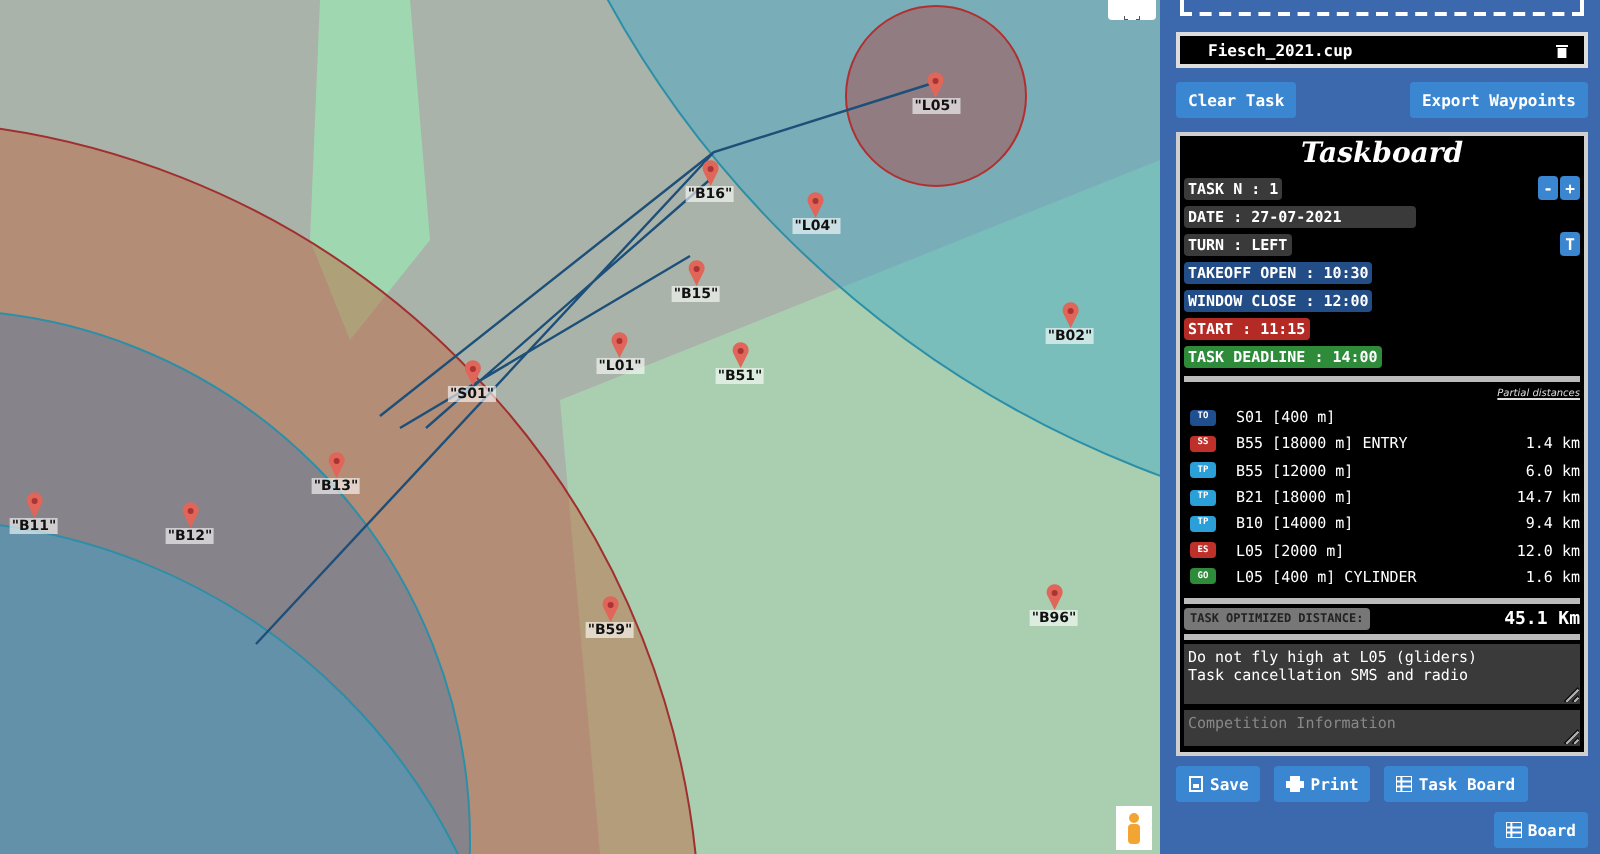 This screenshot has width=1600, height=854. I want to click on print-button: Print, so click(1322, 784).